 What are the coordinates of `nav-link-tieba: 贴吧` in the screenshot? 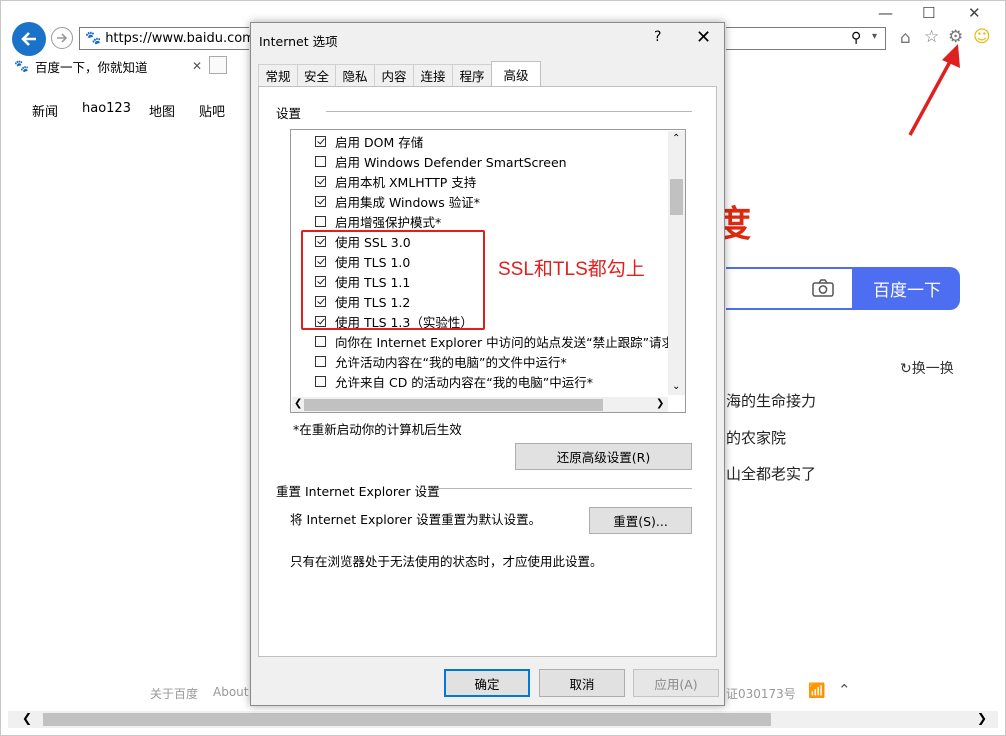 It's located at (212, 110).